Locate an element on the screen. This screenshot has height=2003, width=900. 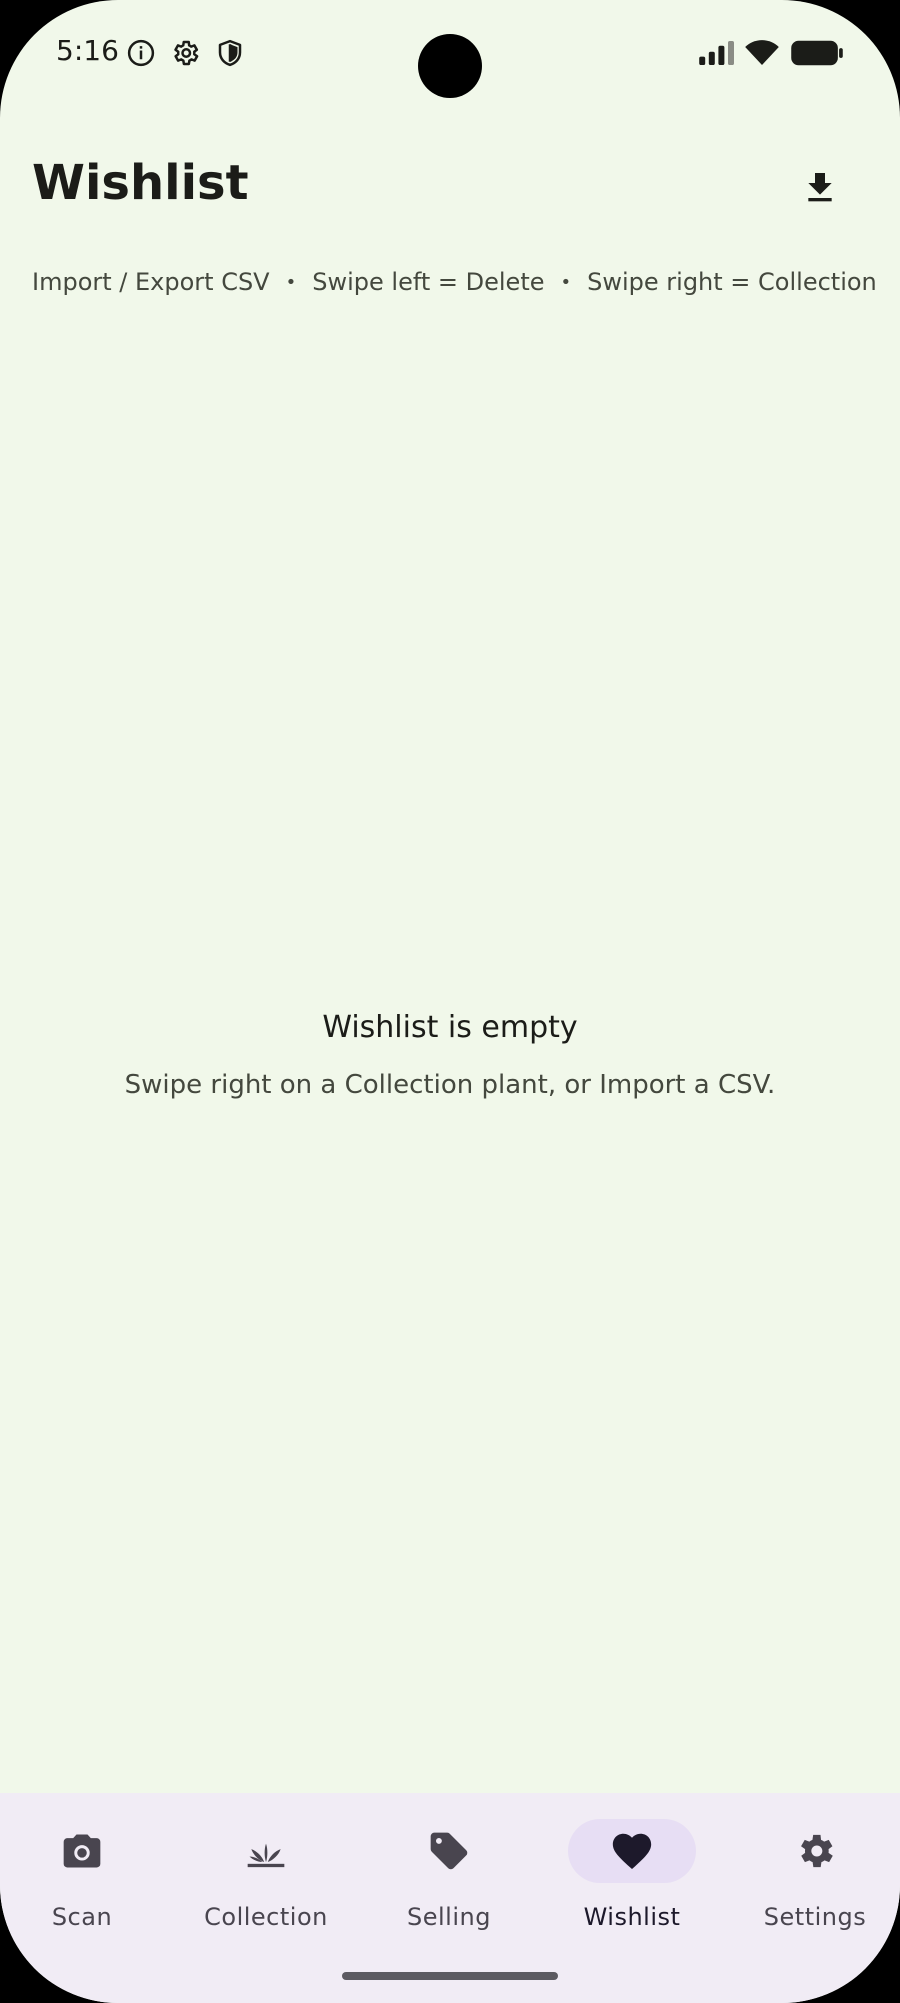
hint-swipe-left: Swipe left = Delete is located at coordinates (428, 282).